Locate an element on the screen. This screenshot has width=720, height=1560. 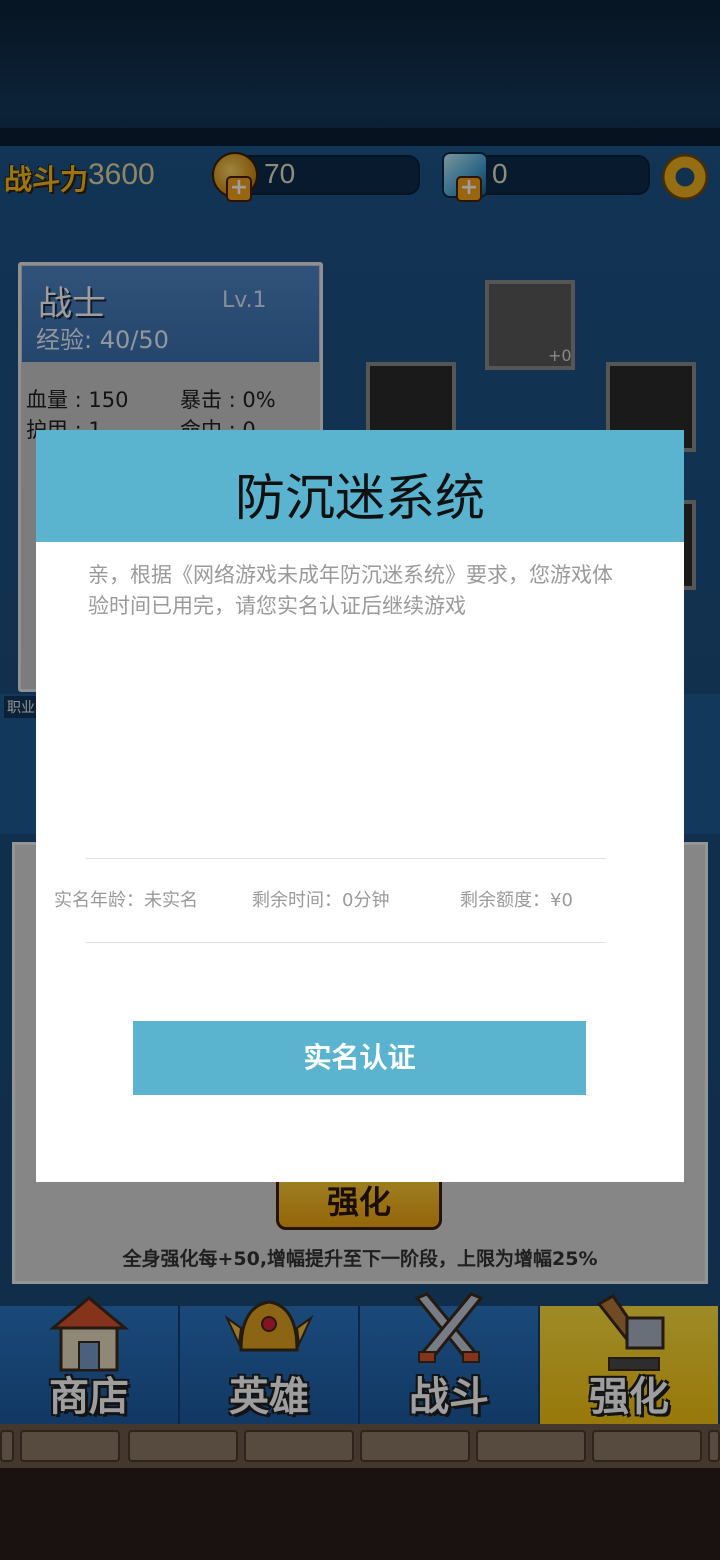
remaining-time: 剩余时间：0分钟 is located at coordinates (321, 900).